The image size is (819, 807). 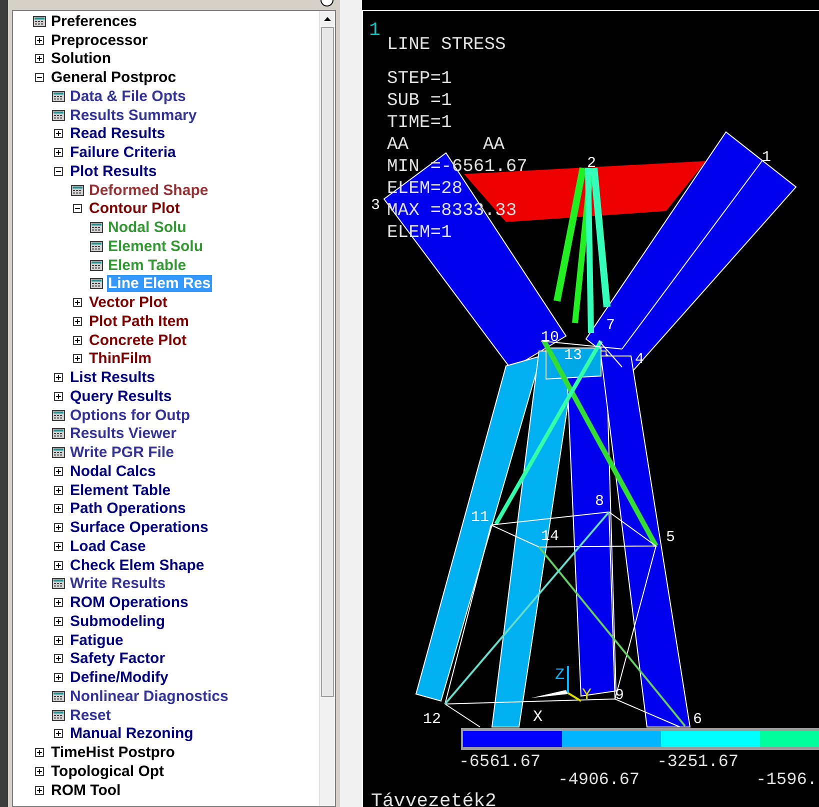 I want to click on menu-item: Element Table, so click(x=120, y=490).